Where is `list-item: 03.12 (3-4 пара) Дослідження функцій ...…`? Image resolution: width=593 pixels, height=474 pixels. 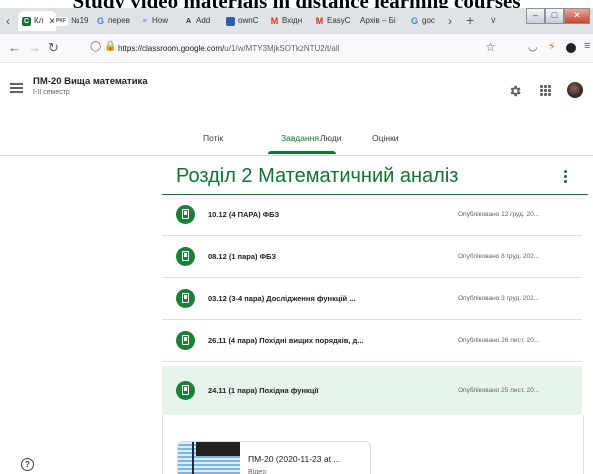 list-item: 03.12 (3-4 пара) Дослідження функцій ...… is located at coordinates (372, 299).